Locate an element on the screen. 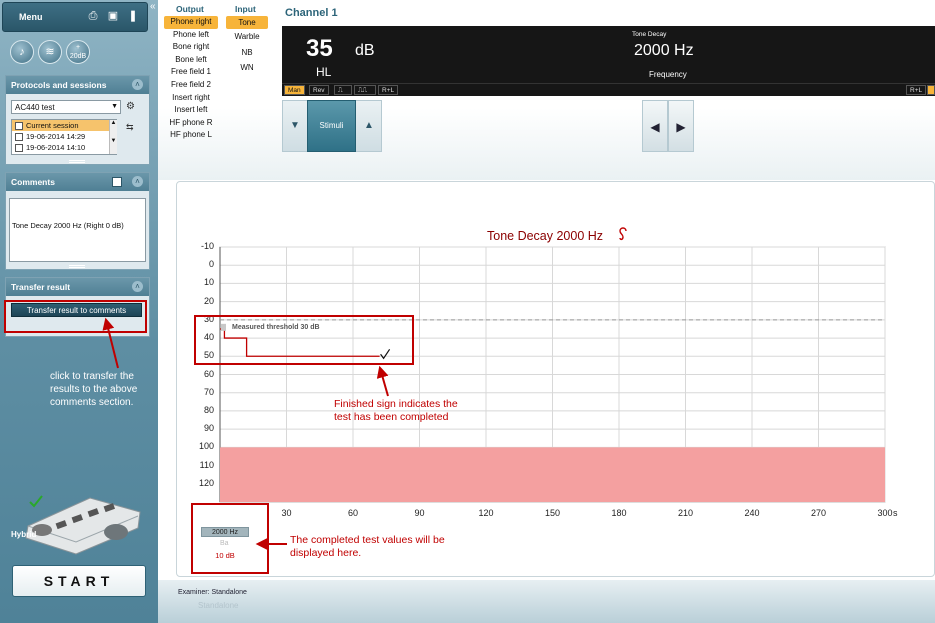 Image resolution: width=935 pixels, height=623 pixels. x-tick-label: 210 is located at coordinates (685, 513).